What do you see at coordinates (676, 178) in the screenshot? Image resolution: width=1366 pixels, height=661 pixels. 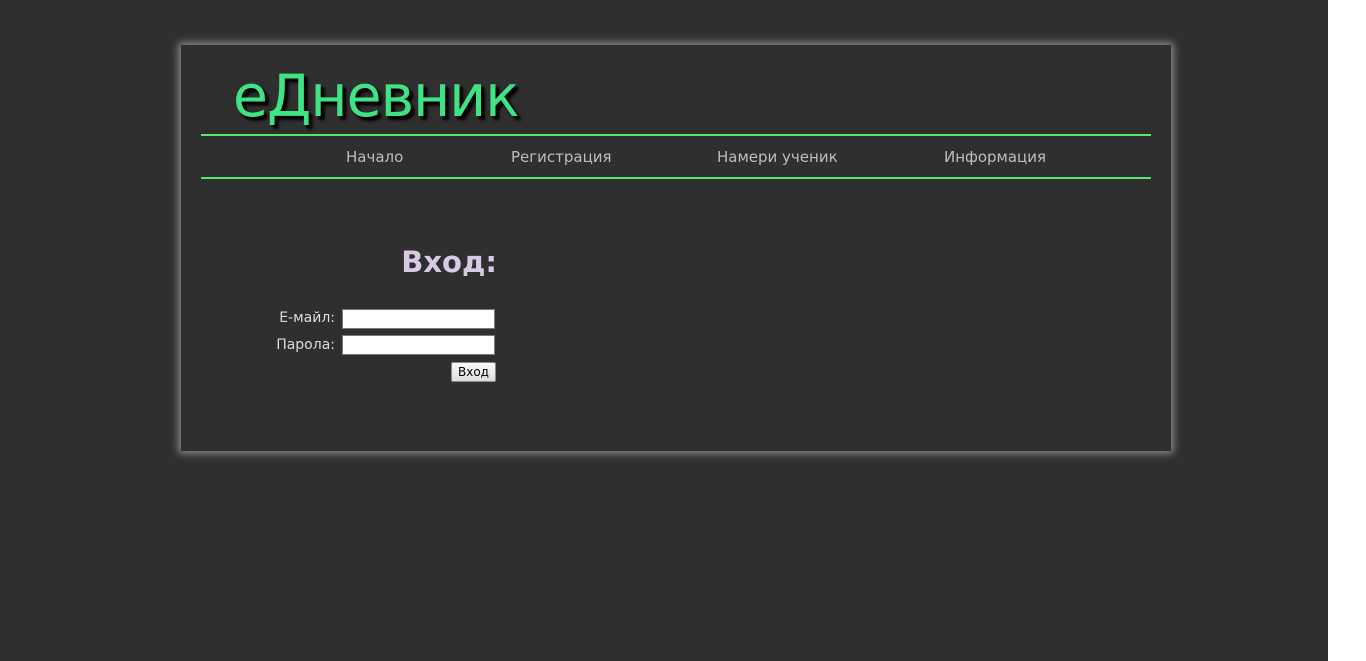 I see `nav-divider-bottom` at bounding box center [676, 178].